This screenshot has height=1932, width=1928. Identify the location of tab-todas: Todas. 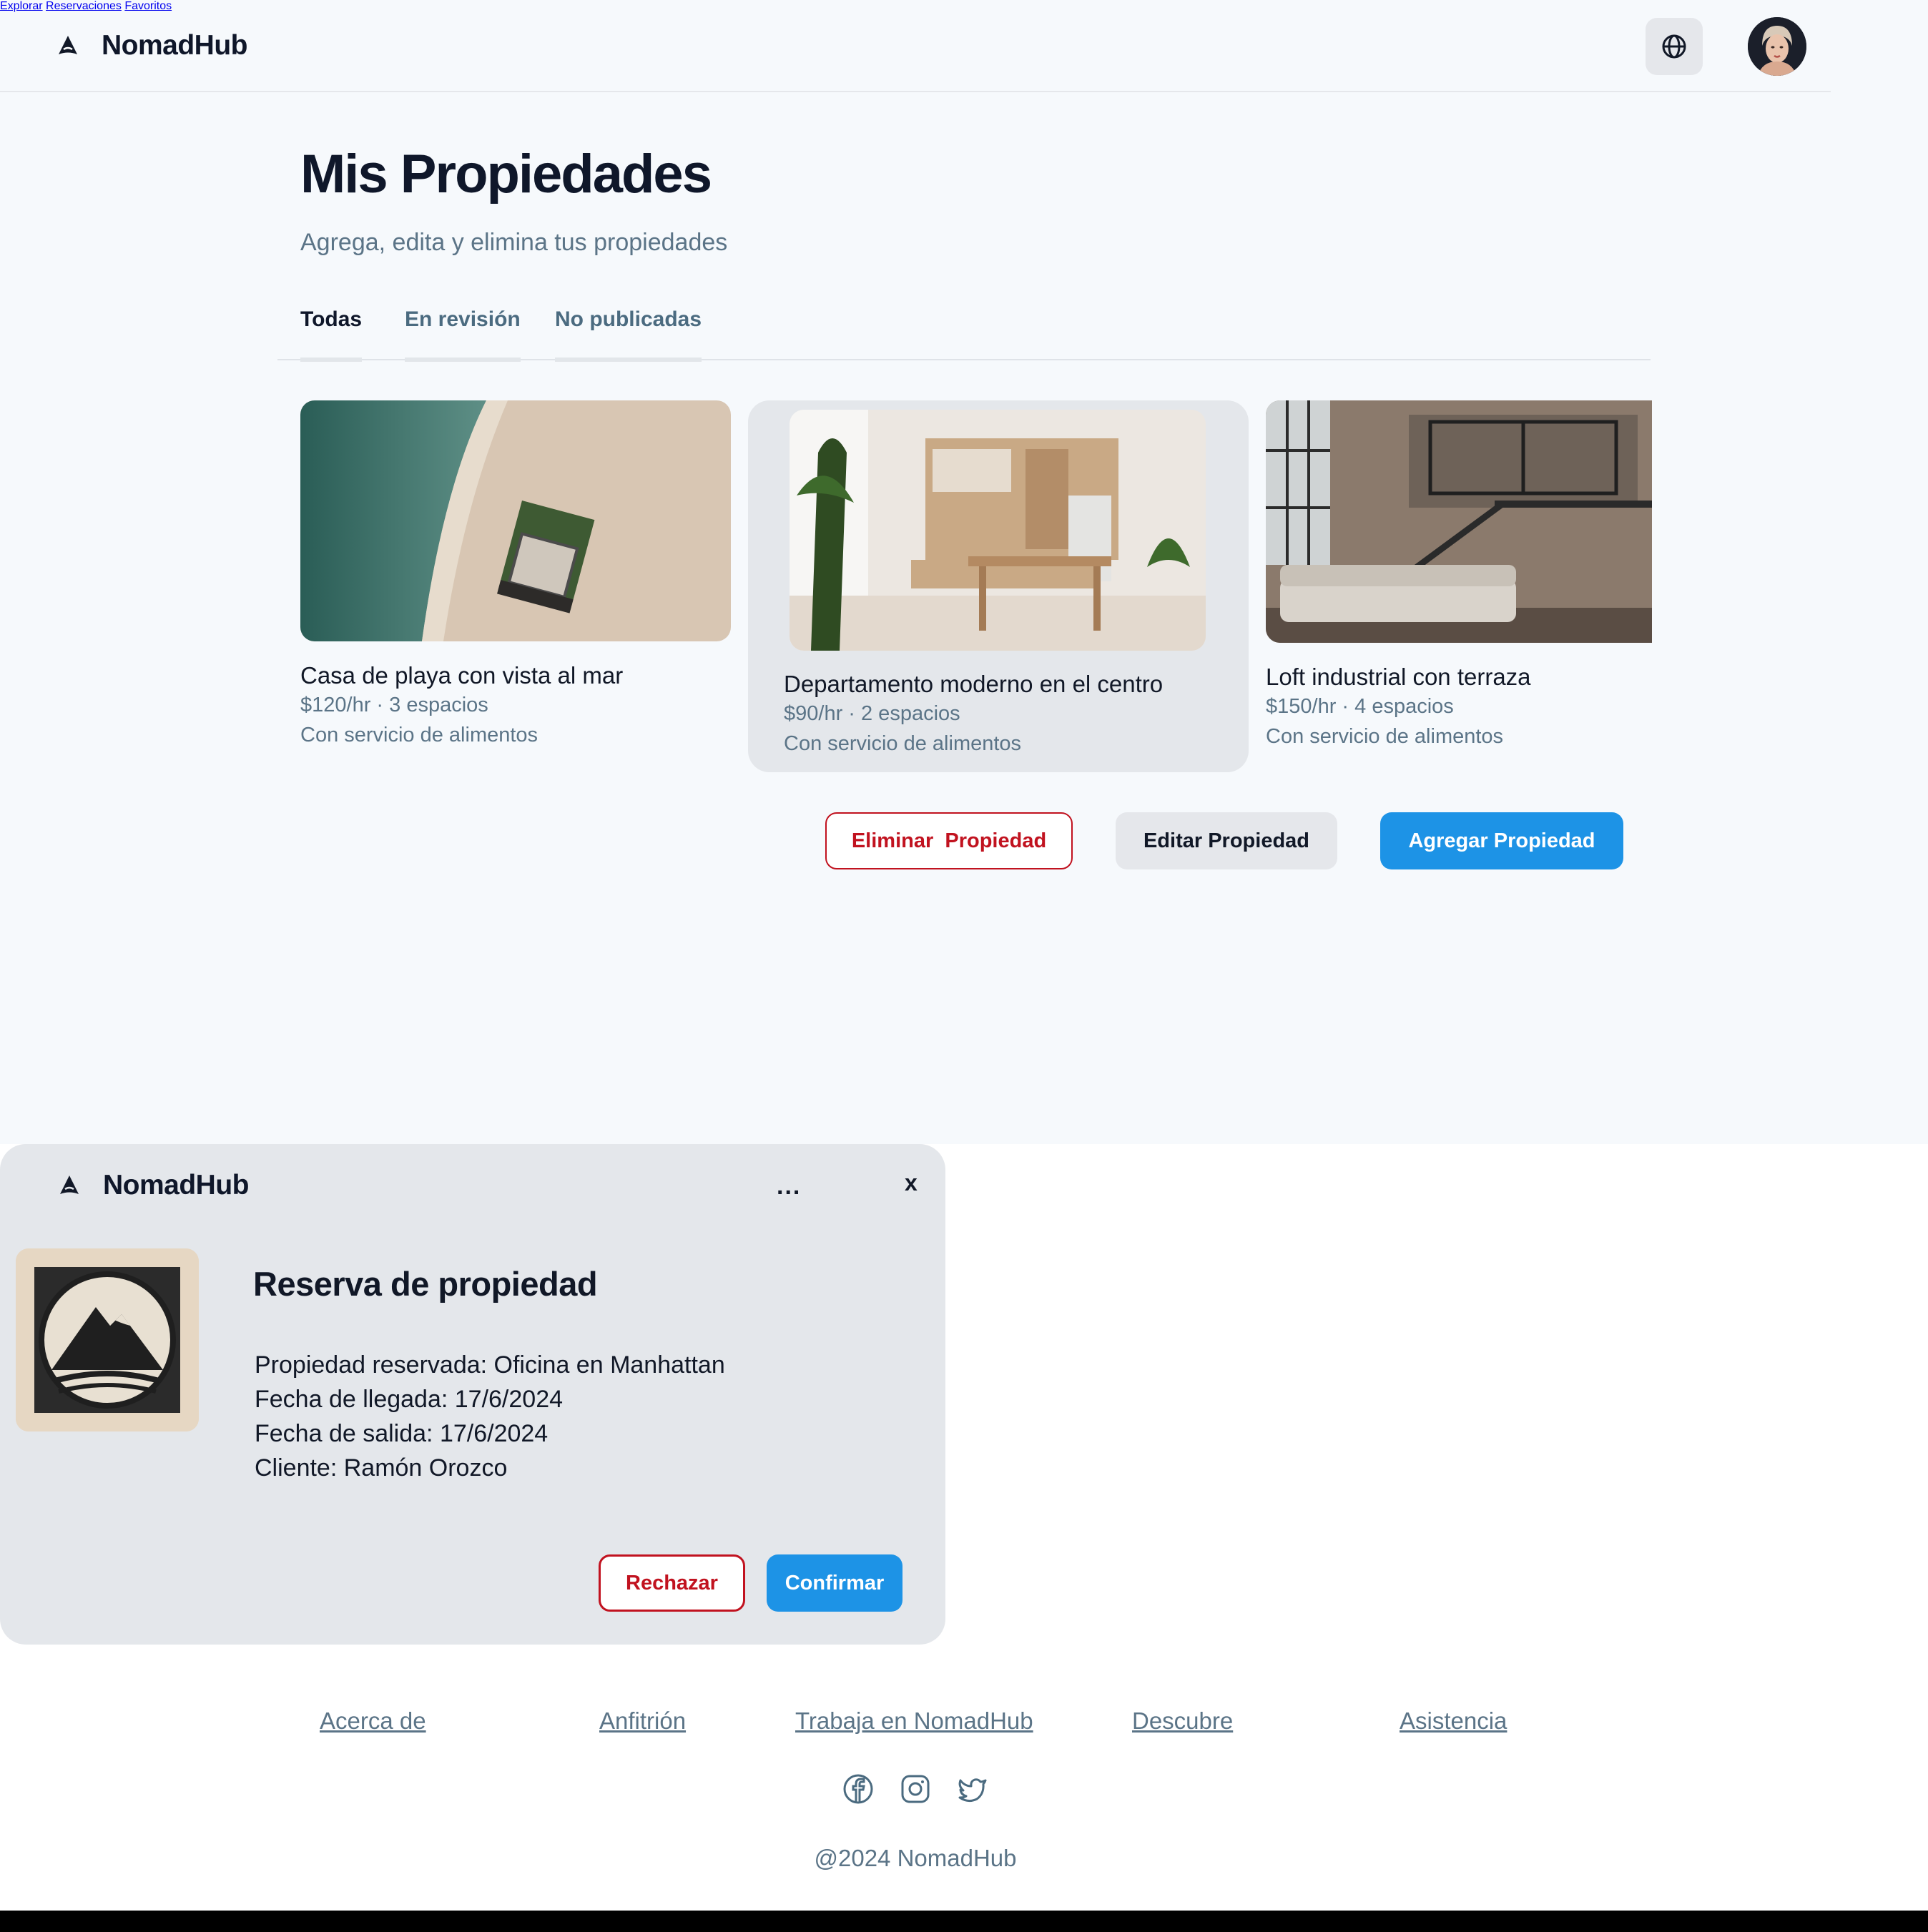
(331, 334).